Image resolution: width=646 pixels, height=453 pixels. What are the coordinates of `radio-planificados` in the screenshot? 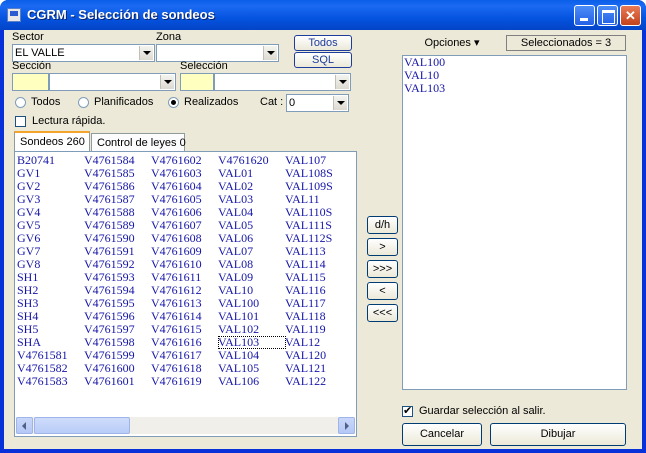 It's located at (83, 102).